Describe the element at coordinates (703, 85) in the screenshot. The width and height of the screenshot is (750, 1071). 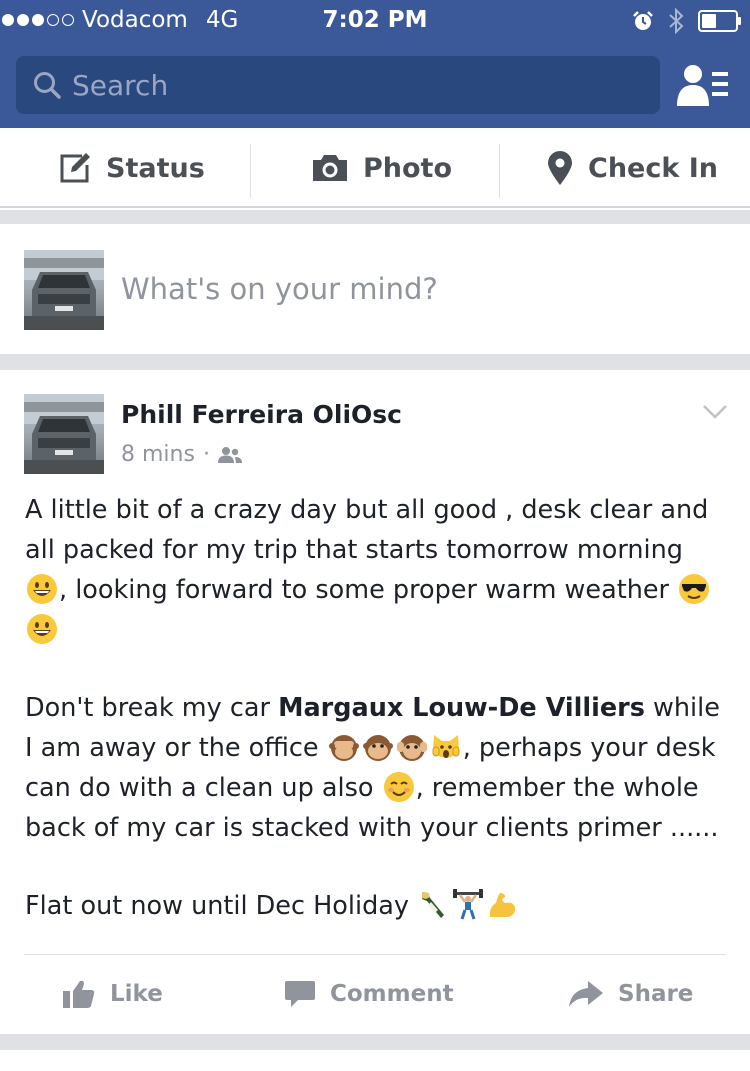
I see `friend-requests-icon` at that location.